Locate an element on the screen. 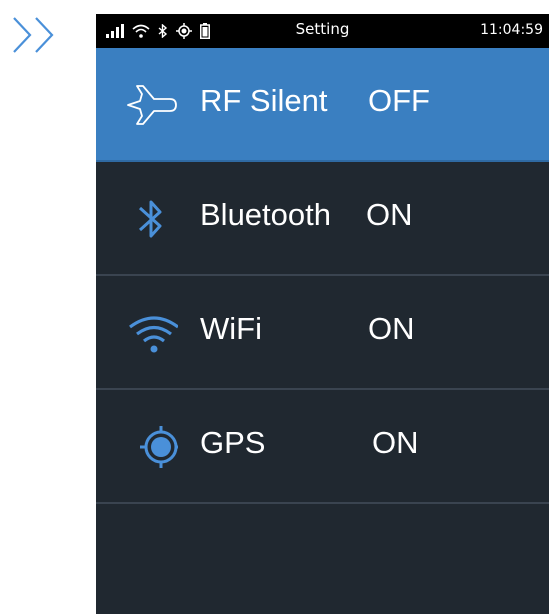 The image size is (549, 614). bluetooth-icon is located at coordinates (150, 219).